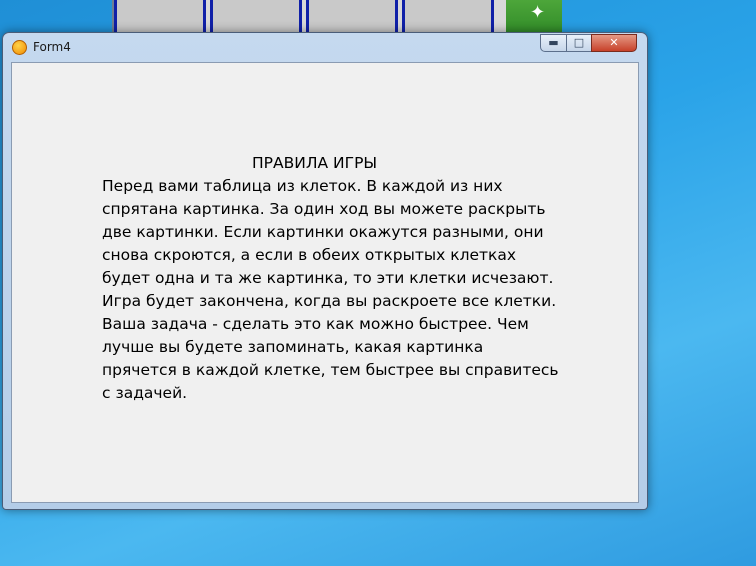 This screenshot has height=566, width=756. Describe the element at coordinates (614, 43) in the screenshot. I see `close-button: ✕` at that location.